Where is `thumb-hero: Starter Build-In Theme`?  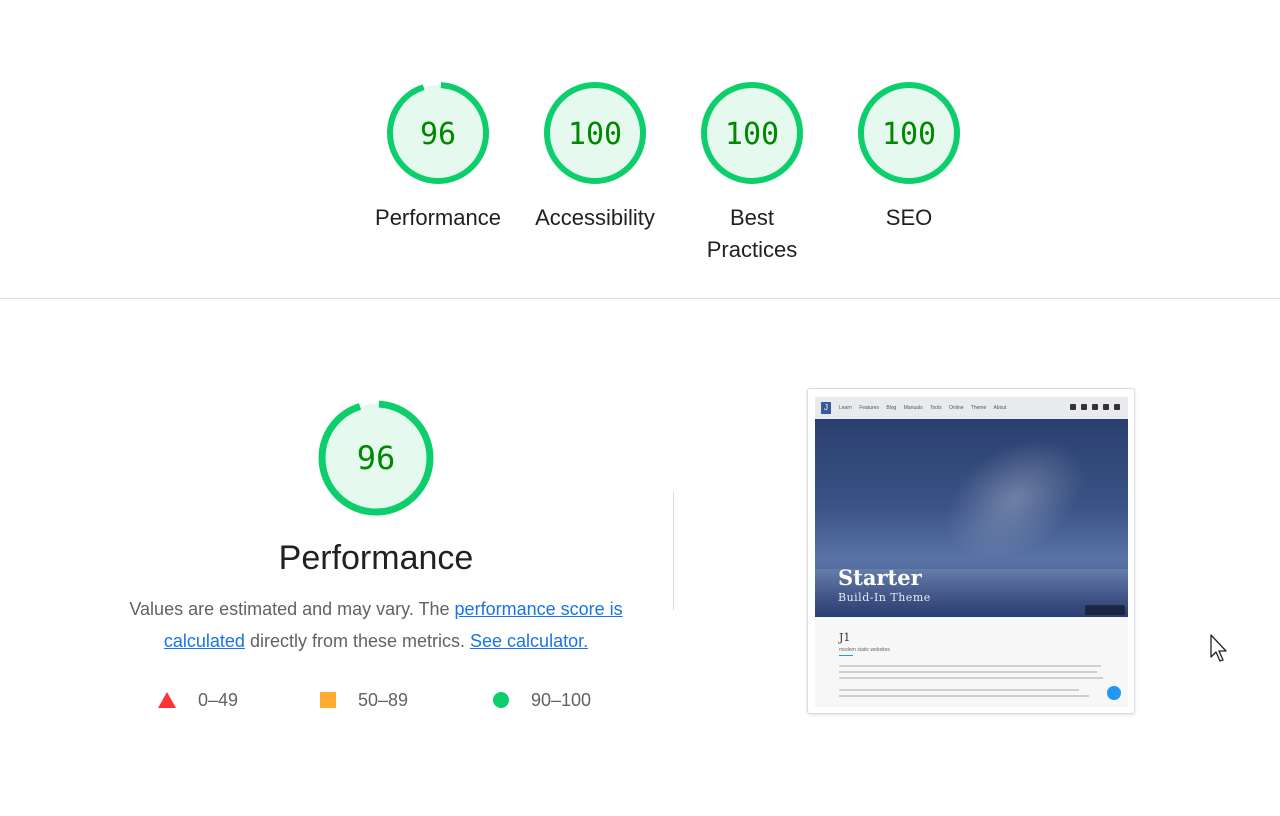
thumb-hero: Starter Build-In Theme is located at coordinates (971, 518).